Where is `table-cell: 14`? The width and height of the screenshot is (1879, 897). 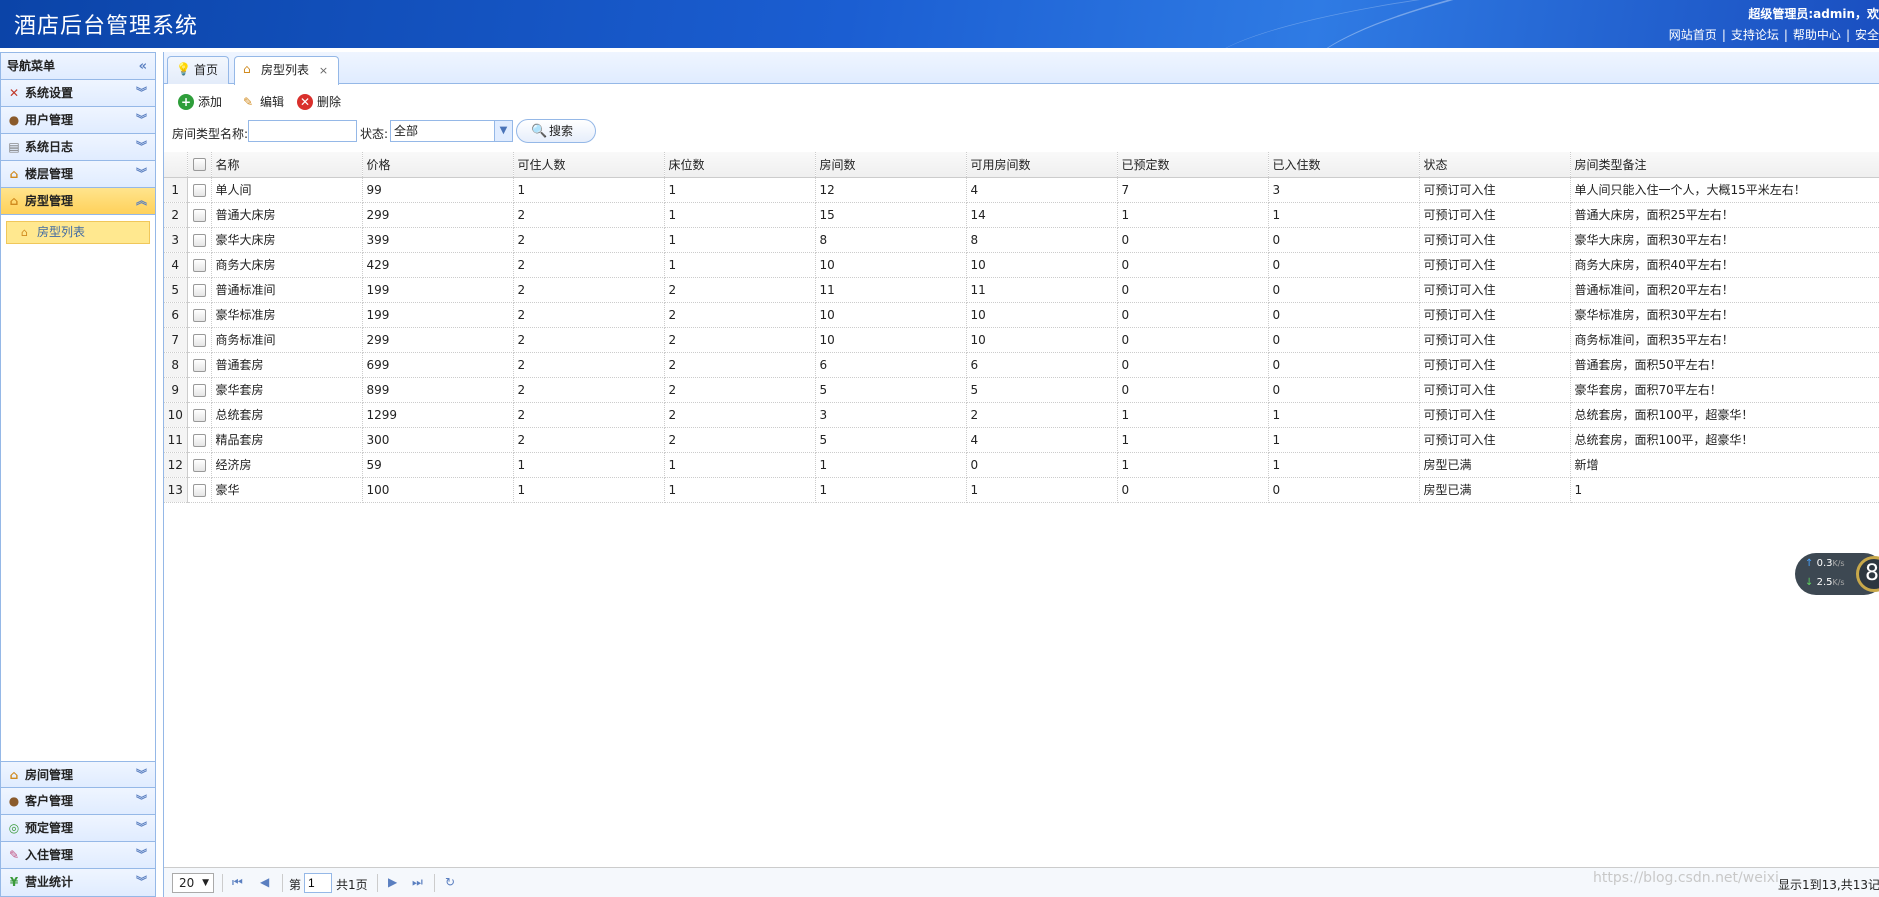
table-cell: 14 is located at coordinates (1042, 215).